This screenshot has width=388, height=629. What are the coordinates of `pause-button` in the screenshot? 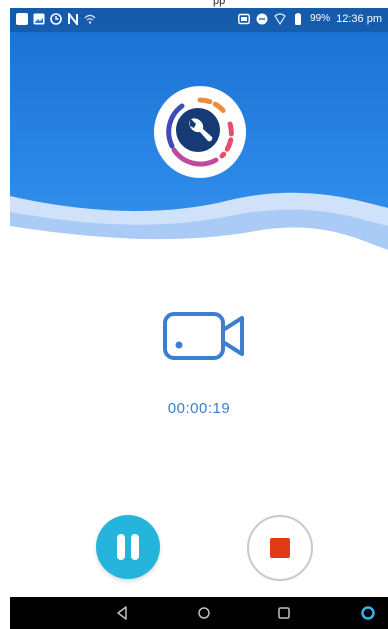 It's located at (128, 547).